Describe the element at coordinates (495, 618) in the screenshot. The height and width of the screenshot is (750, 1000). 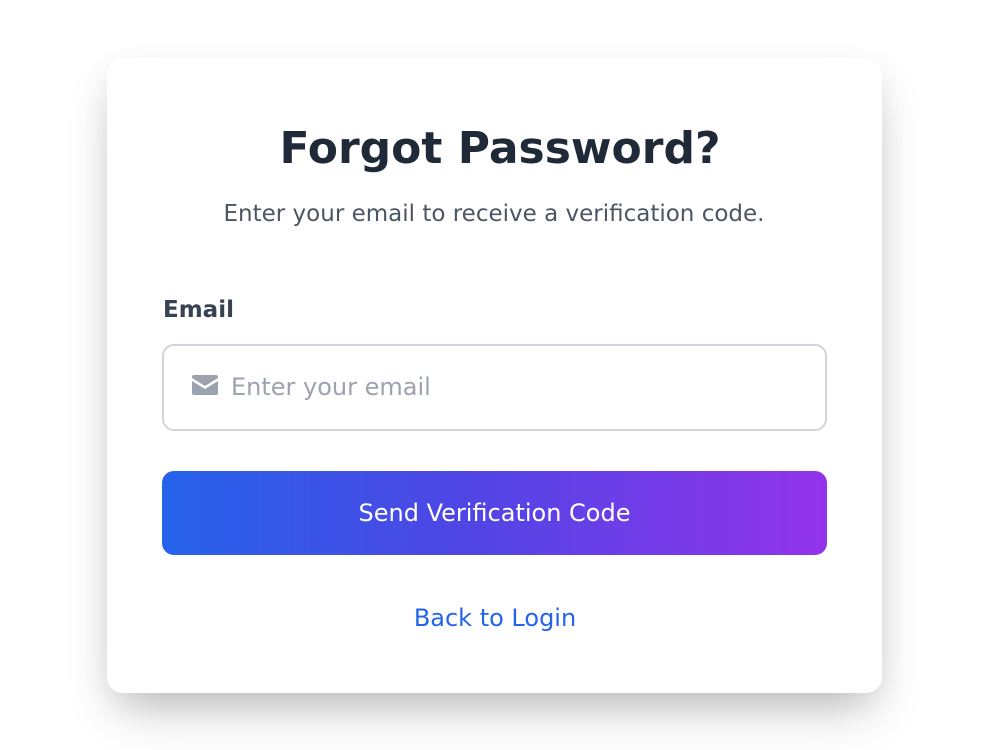
I see `back-to-login-link: Back to Login` at that location.